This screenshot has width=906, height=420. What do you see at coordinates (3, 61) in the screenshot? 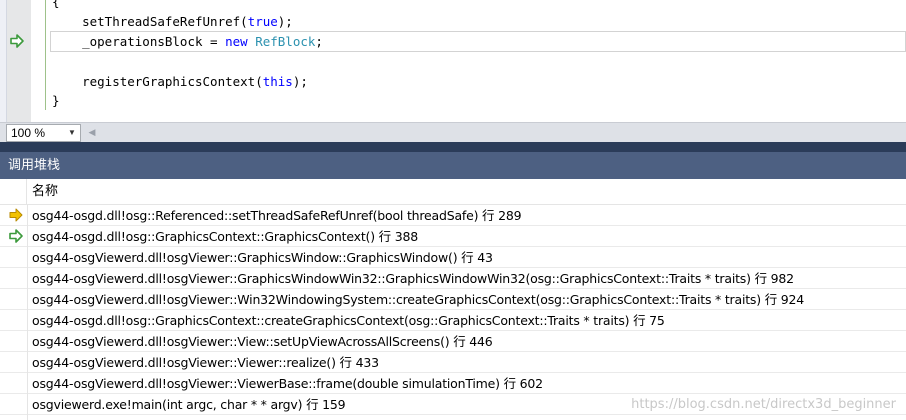
I see `selection-margin` at bounding box center [3, 61].